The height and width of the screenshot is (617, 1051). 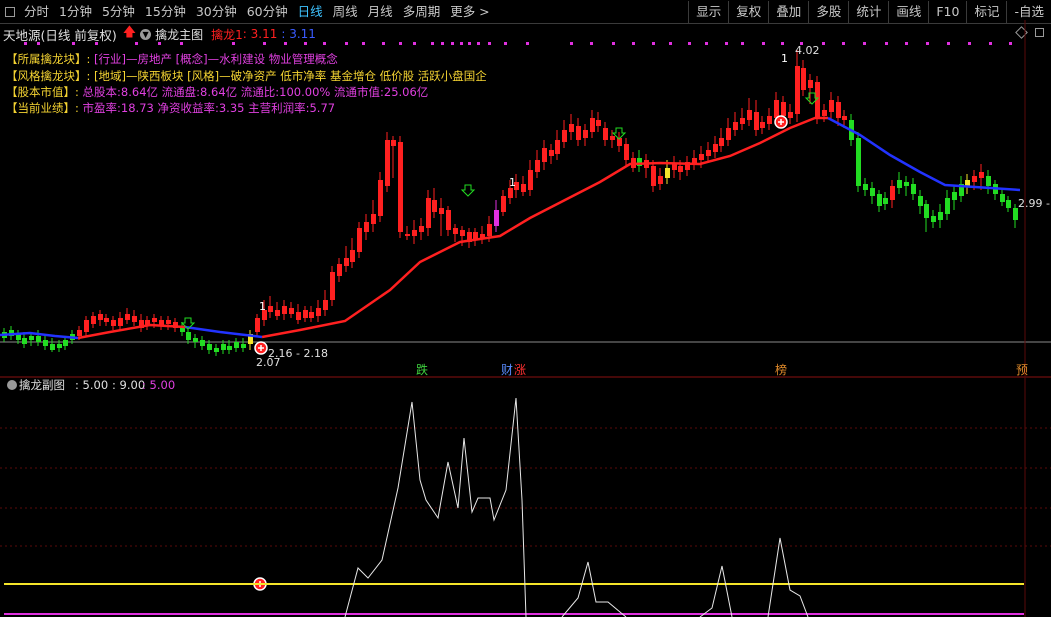 What do you see at coordinates (128, 385) in the screenshot?
I see `sub-value-2: : 9.00` at bounding box center [128, 385].